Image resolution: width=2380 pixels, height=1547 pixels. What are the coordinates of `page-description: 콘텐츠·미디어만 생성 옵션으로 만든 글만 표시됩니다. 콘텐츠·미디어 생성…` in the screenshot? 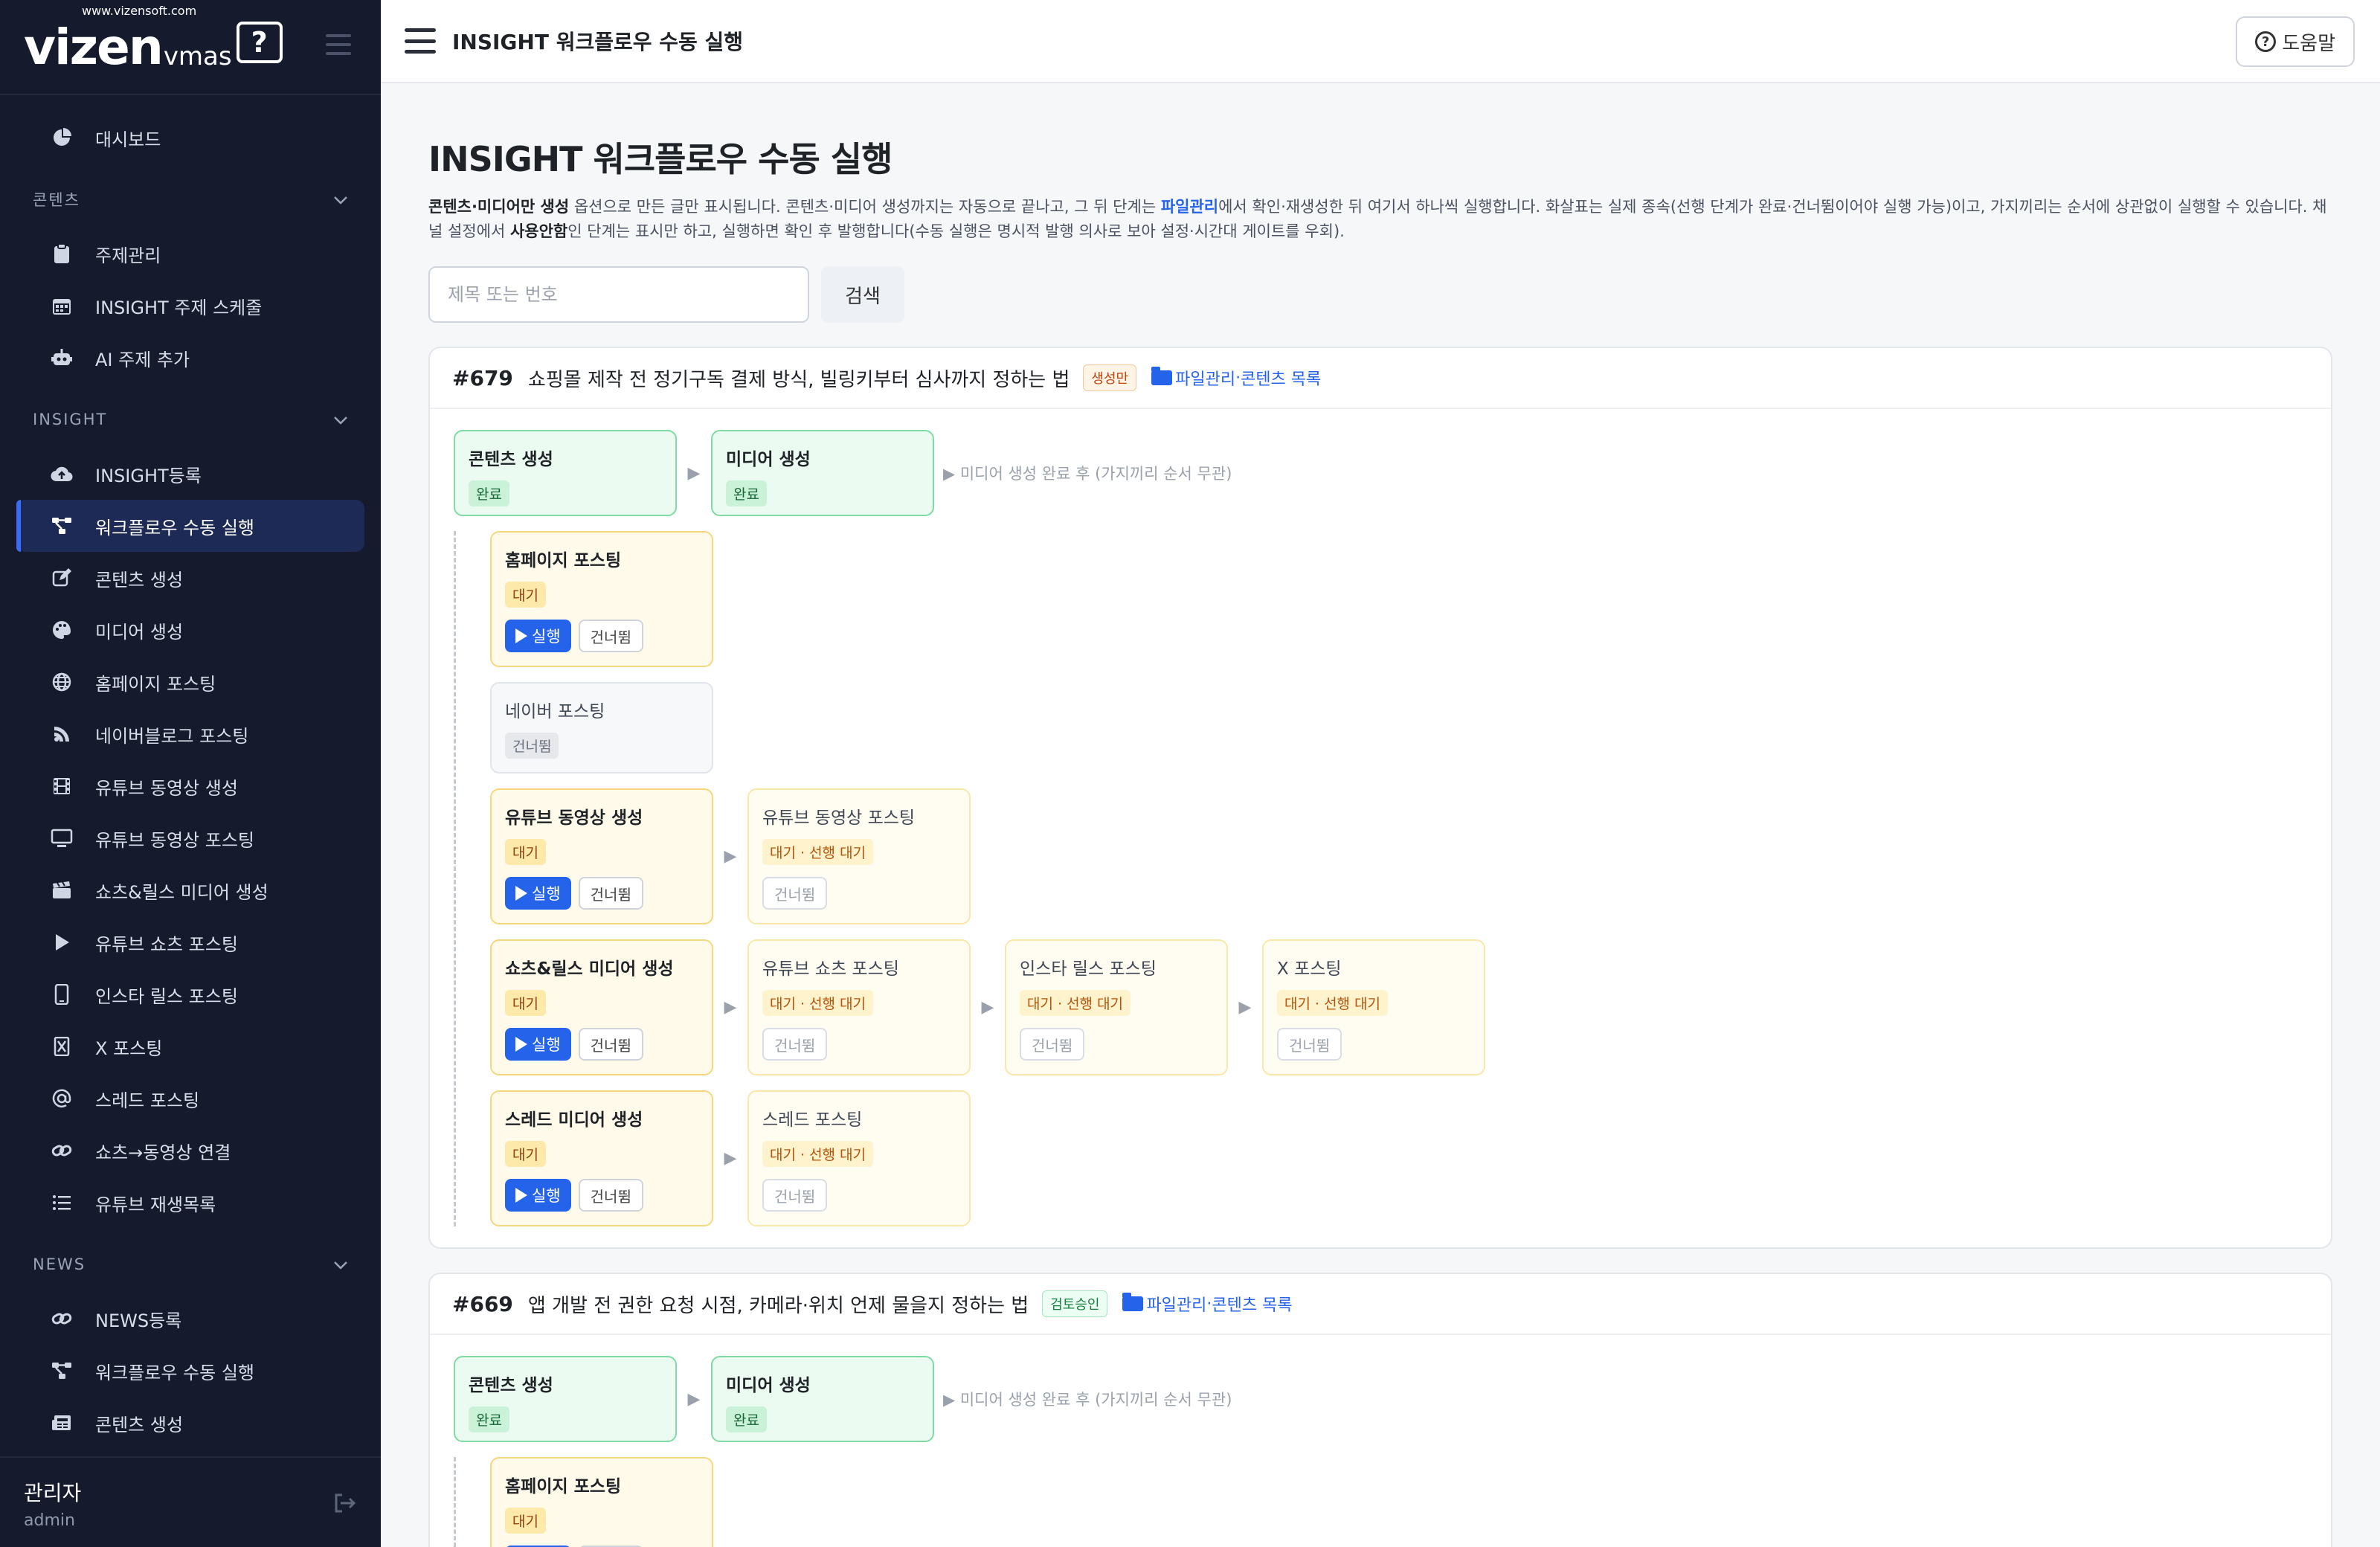 It's located at (1380, 220).